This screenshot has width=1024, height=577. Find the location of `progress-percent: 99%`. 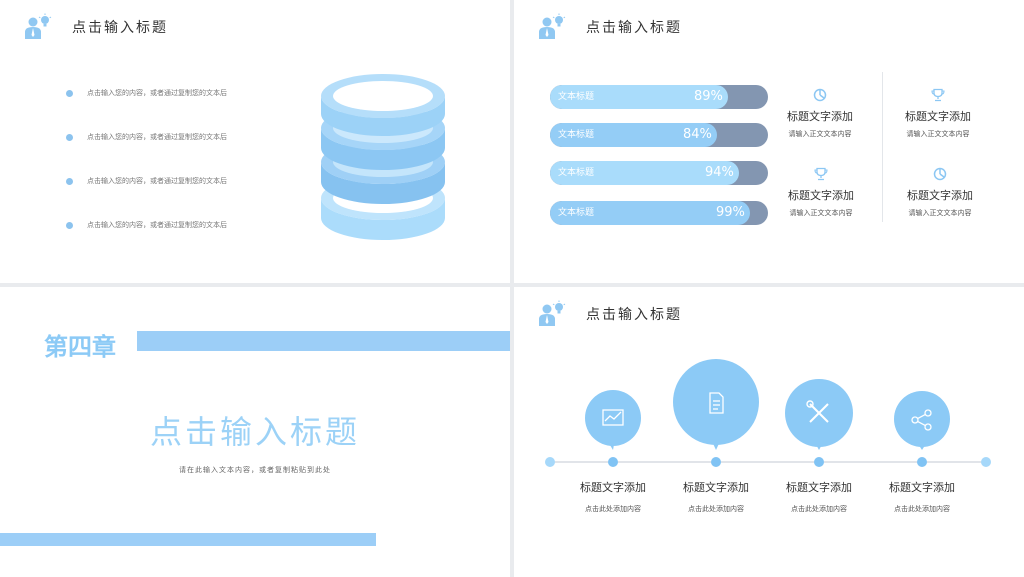

progress-percent: 99% is located at coordinates (730, 212).